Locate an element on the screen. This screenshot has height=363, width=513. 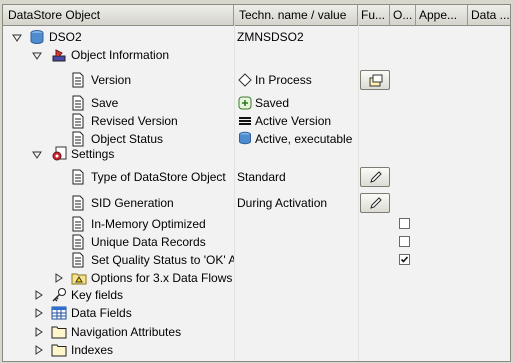
change-version-icon is located at coordinates (376, 80).